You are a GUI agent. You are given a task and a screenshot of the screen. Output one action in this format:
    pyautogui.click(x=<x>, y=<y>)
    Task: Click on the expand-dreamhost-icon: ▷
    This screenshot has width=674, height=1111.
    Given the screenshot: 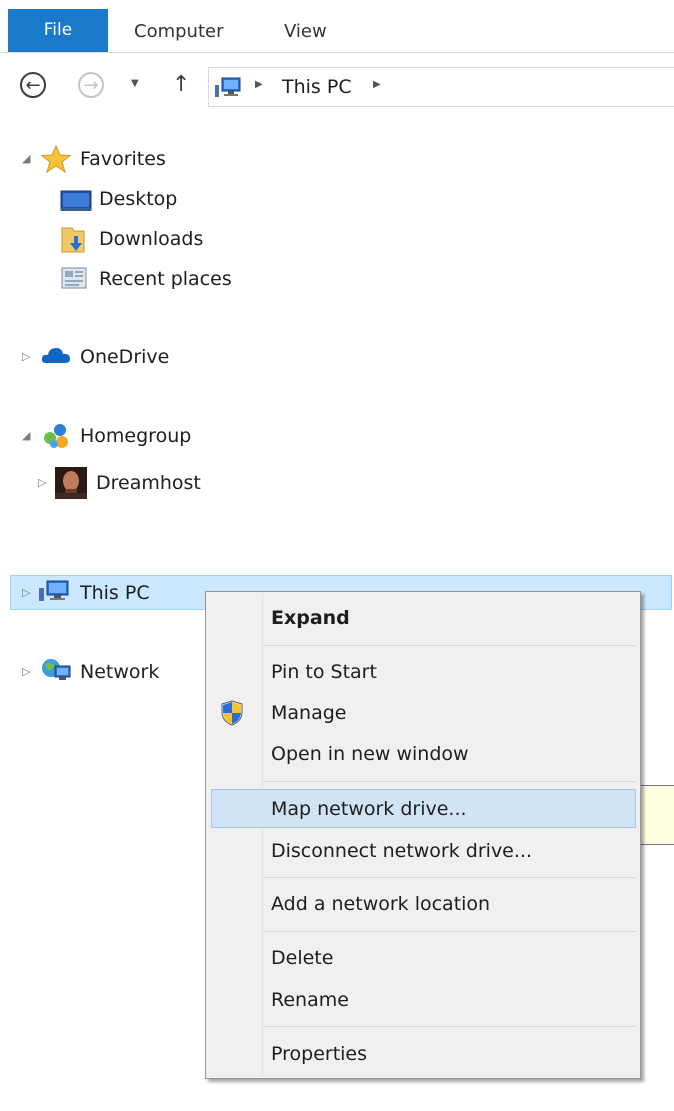 What is the action you would take?
    pyautogui.click(x=42, y=483)
    